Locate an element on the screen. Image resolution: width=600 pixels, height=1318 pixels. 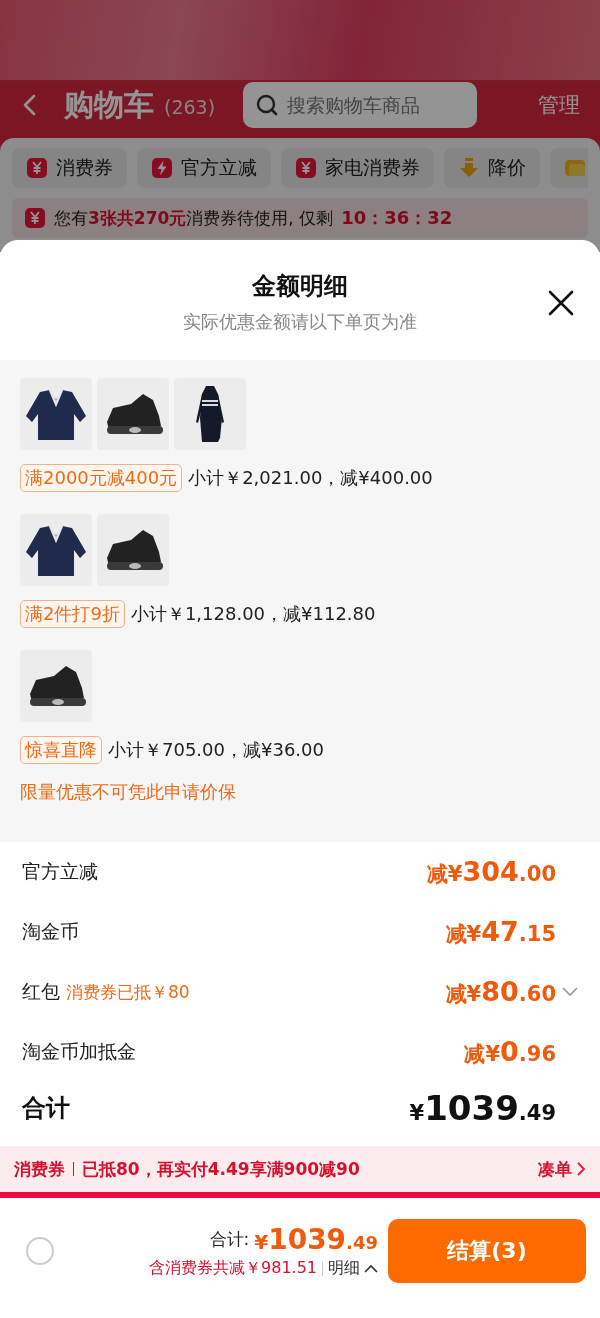
filter-chip: 降价 is located at coordinates (492, 168).